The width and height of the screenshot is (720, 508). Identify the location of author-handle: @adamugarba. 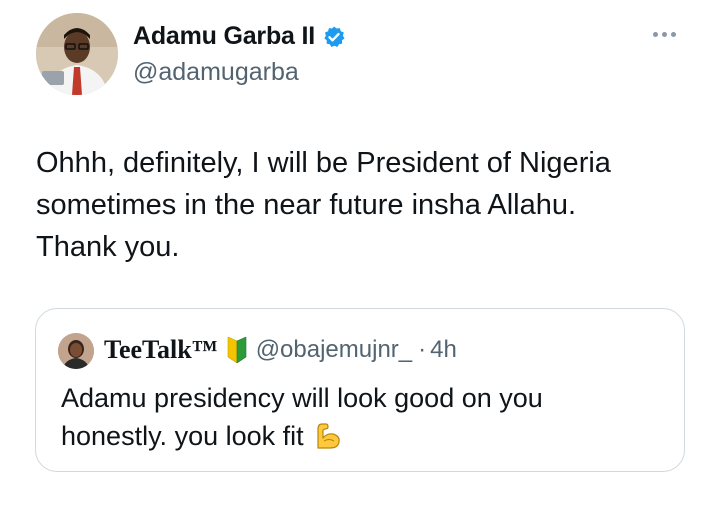
(216, 72).